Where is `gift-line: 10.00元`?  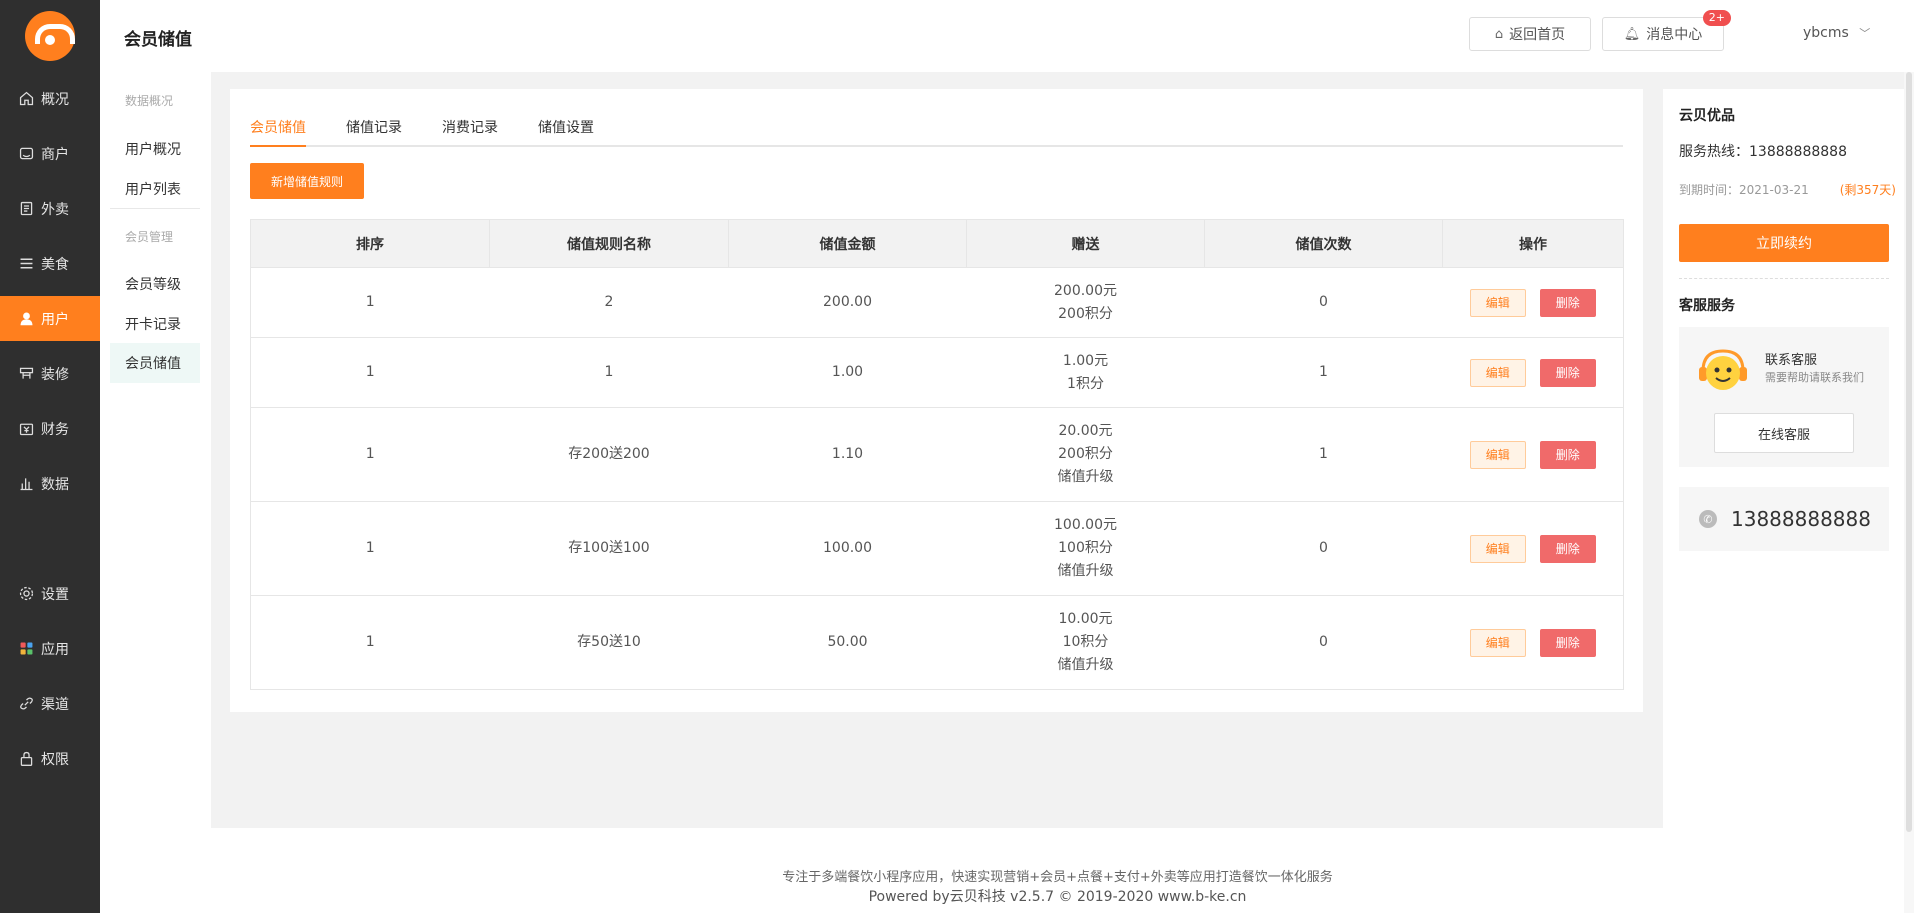 gift-line: 10.00元 is located at coordinates (1085, 619).